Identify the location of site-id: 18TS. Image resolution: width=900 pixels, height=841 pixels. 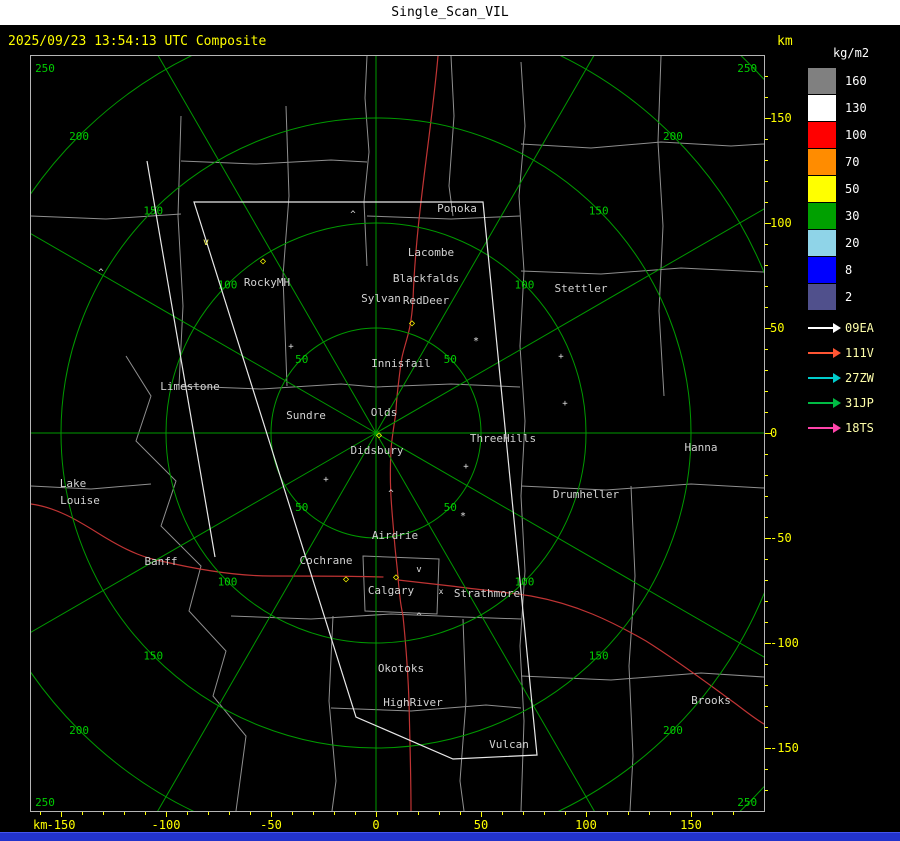
(859, 428).